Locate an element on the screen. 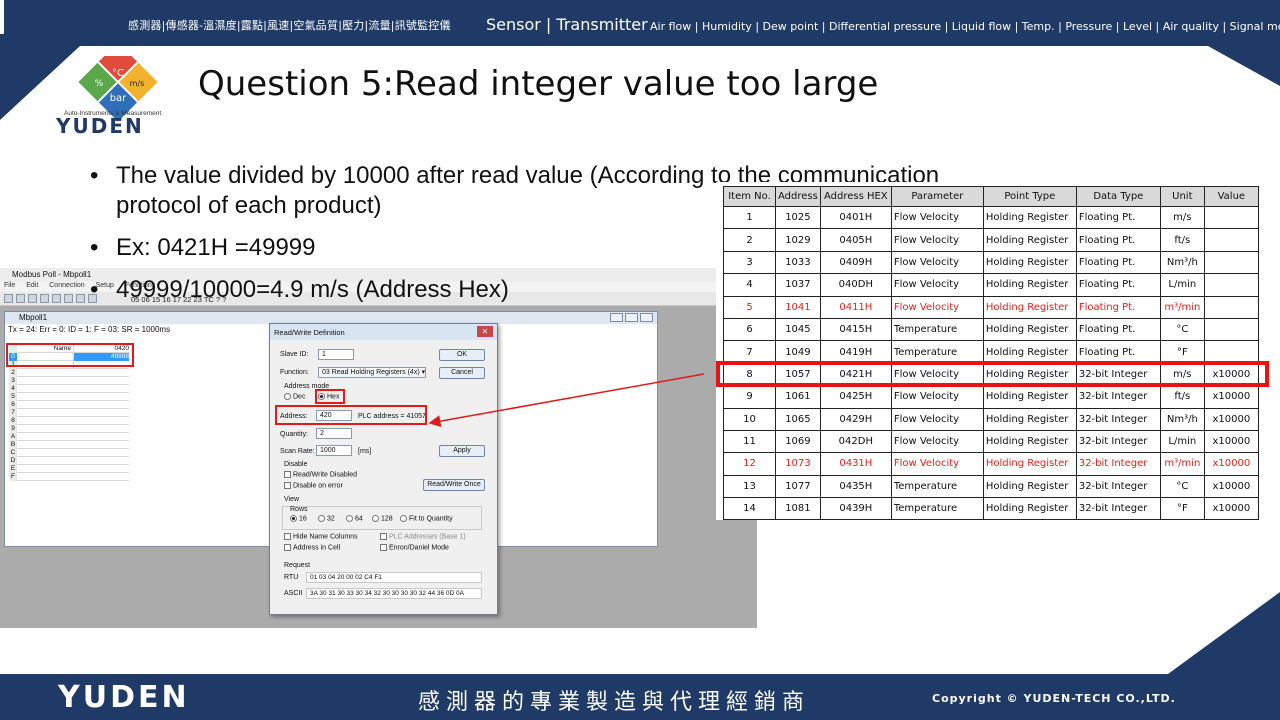 Image resolution: width=1280 pixels, height=720 pixels. slave-id-label: Slave ID: is located at coordinates (294, 354).